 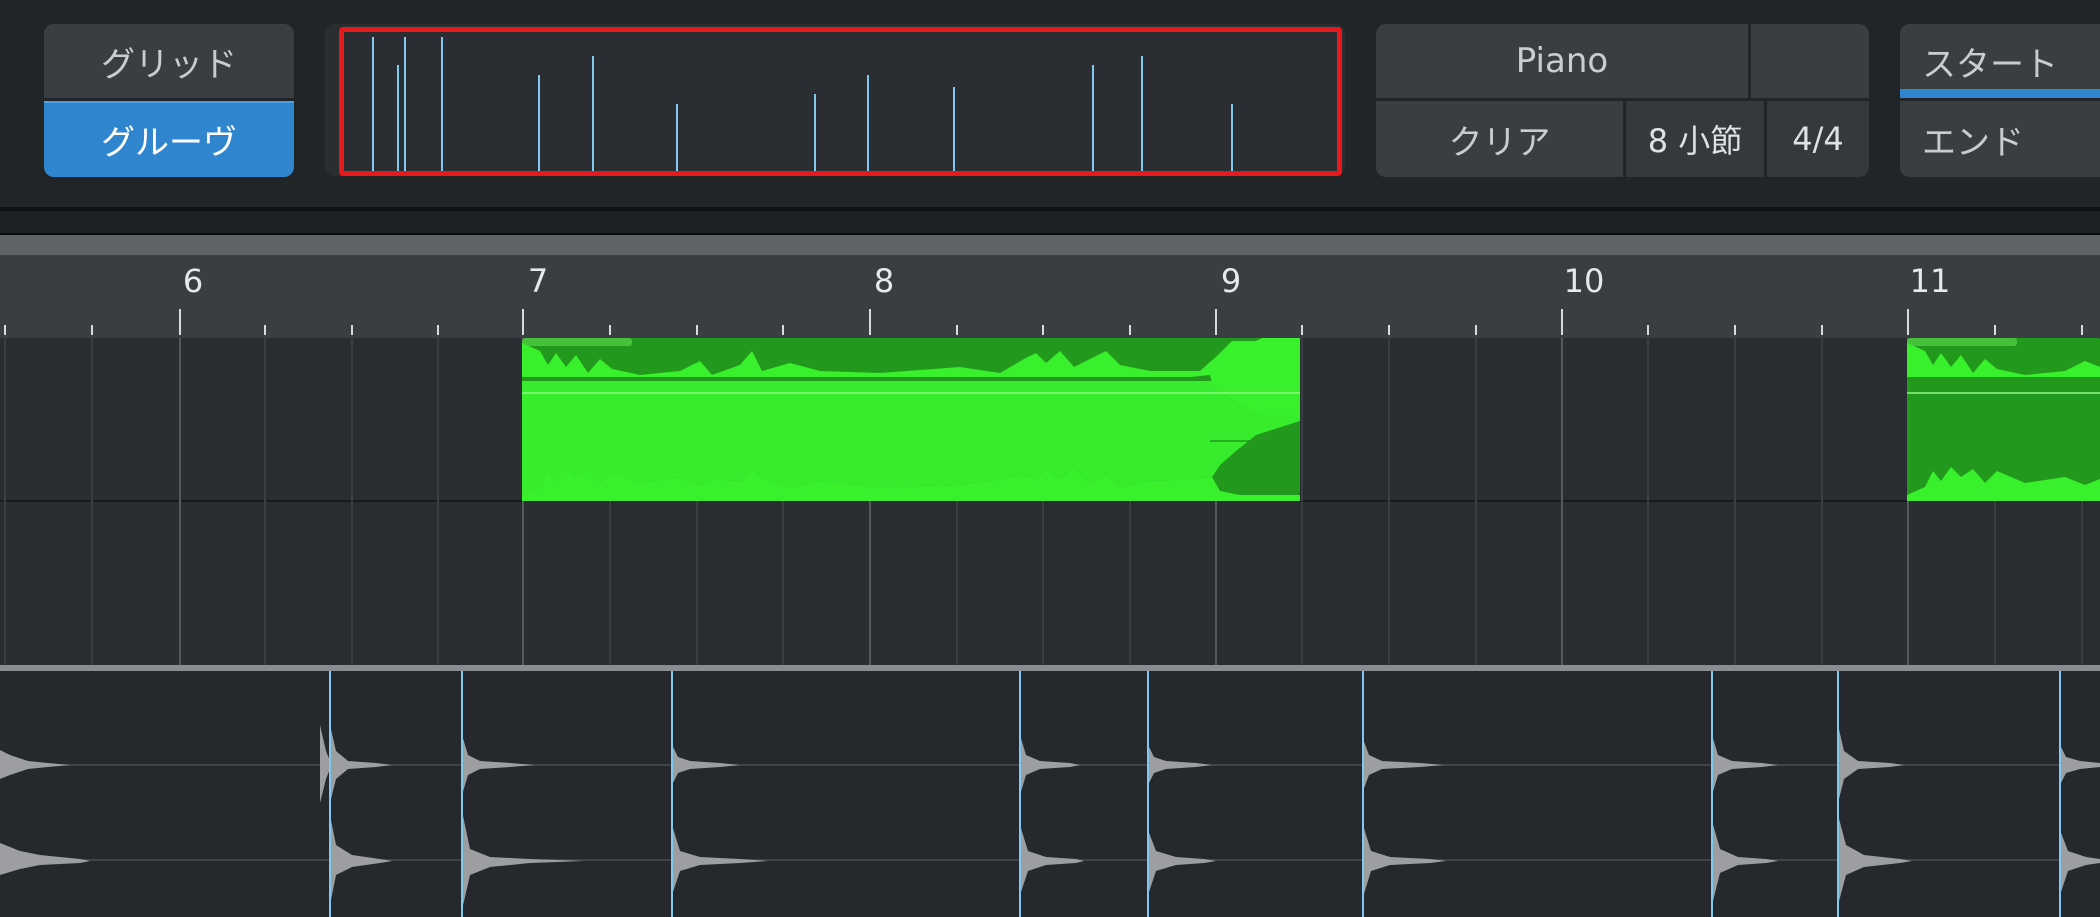 I want to click on grid-button: グリッド, so click(x=169, y=61).